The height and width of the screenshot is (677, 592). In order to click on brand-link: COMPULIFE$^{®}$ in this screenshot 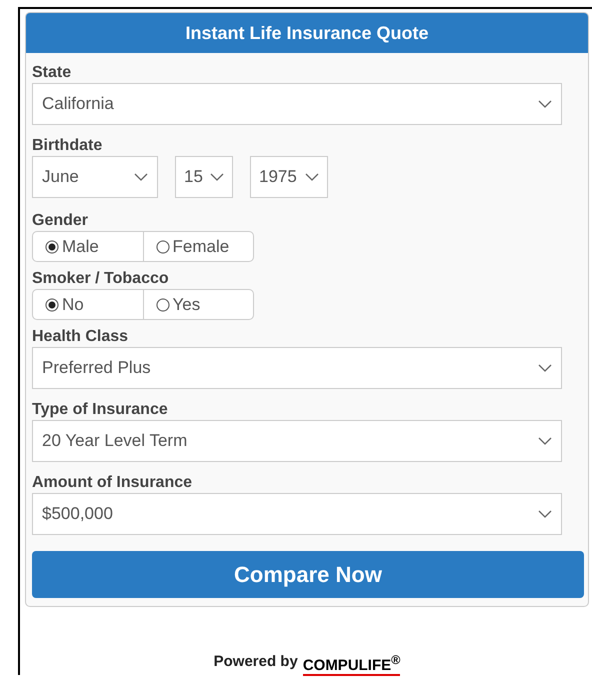, I will do `click(351, 664)`.